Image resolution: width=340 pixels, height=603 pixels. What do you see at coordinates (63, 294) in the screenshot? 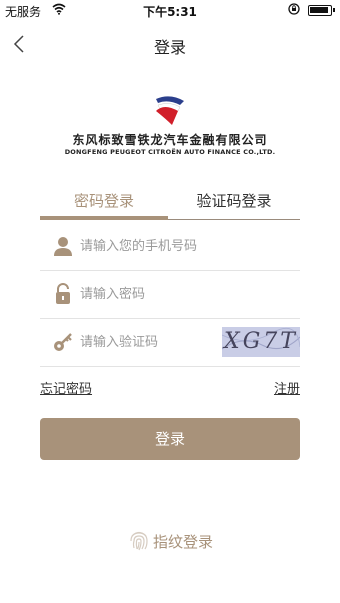
I see `lock-icon` at bounding box center [63, 294].